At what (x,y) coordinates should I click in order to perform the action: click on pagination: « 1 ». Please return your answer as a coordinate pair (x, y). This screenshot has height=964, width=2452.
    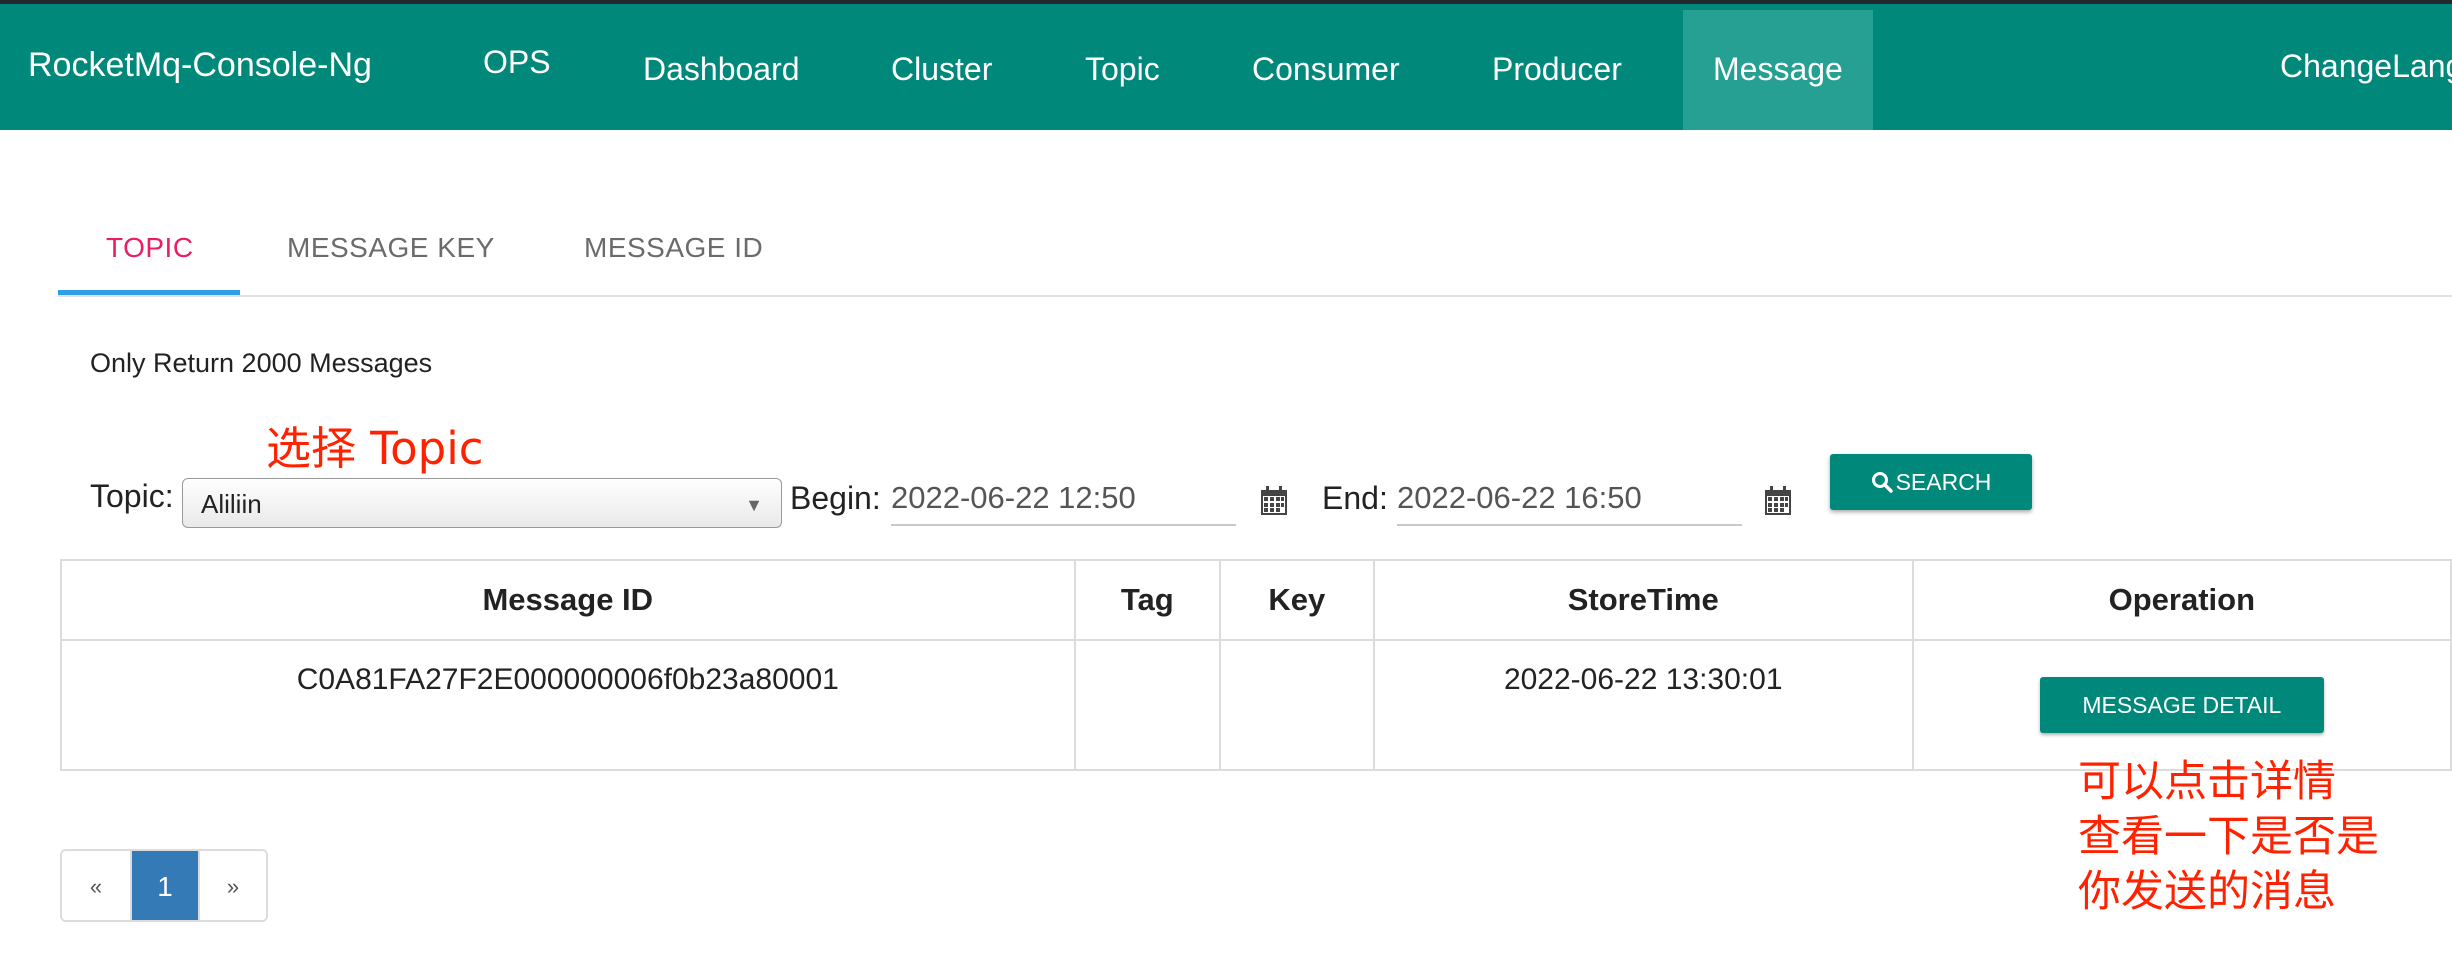
    Looking at the image, I should click on (164, 885).